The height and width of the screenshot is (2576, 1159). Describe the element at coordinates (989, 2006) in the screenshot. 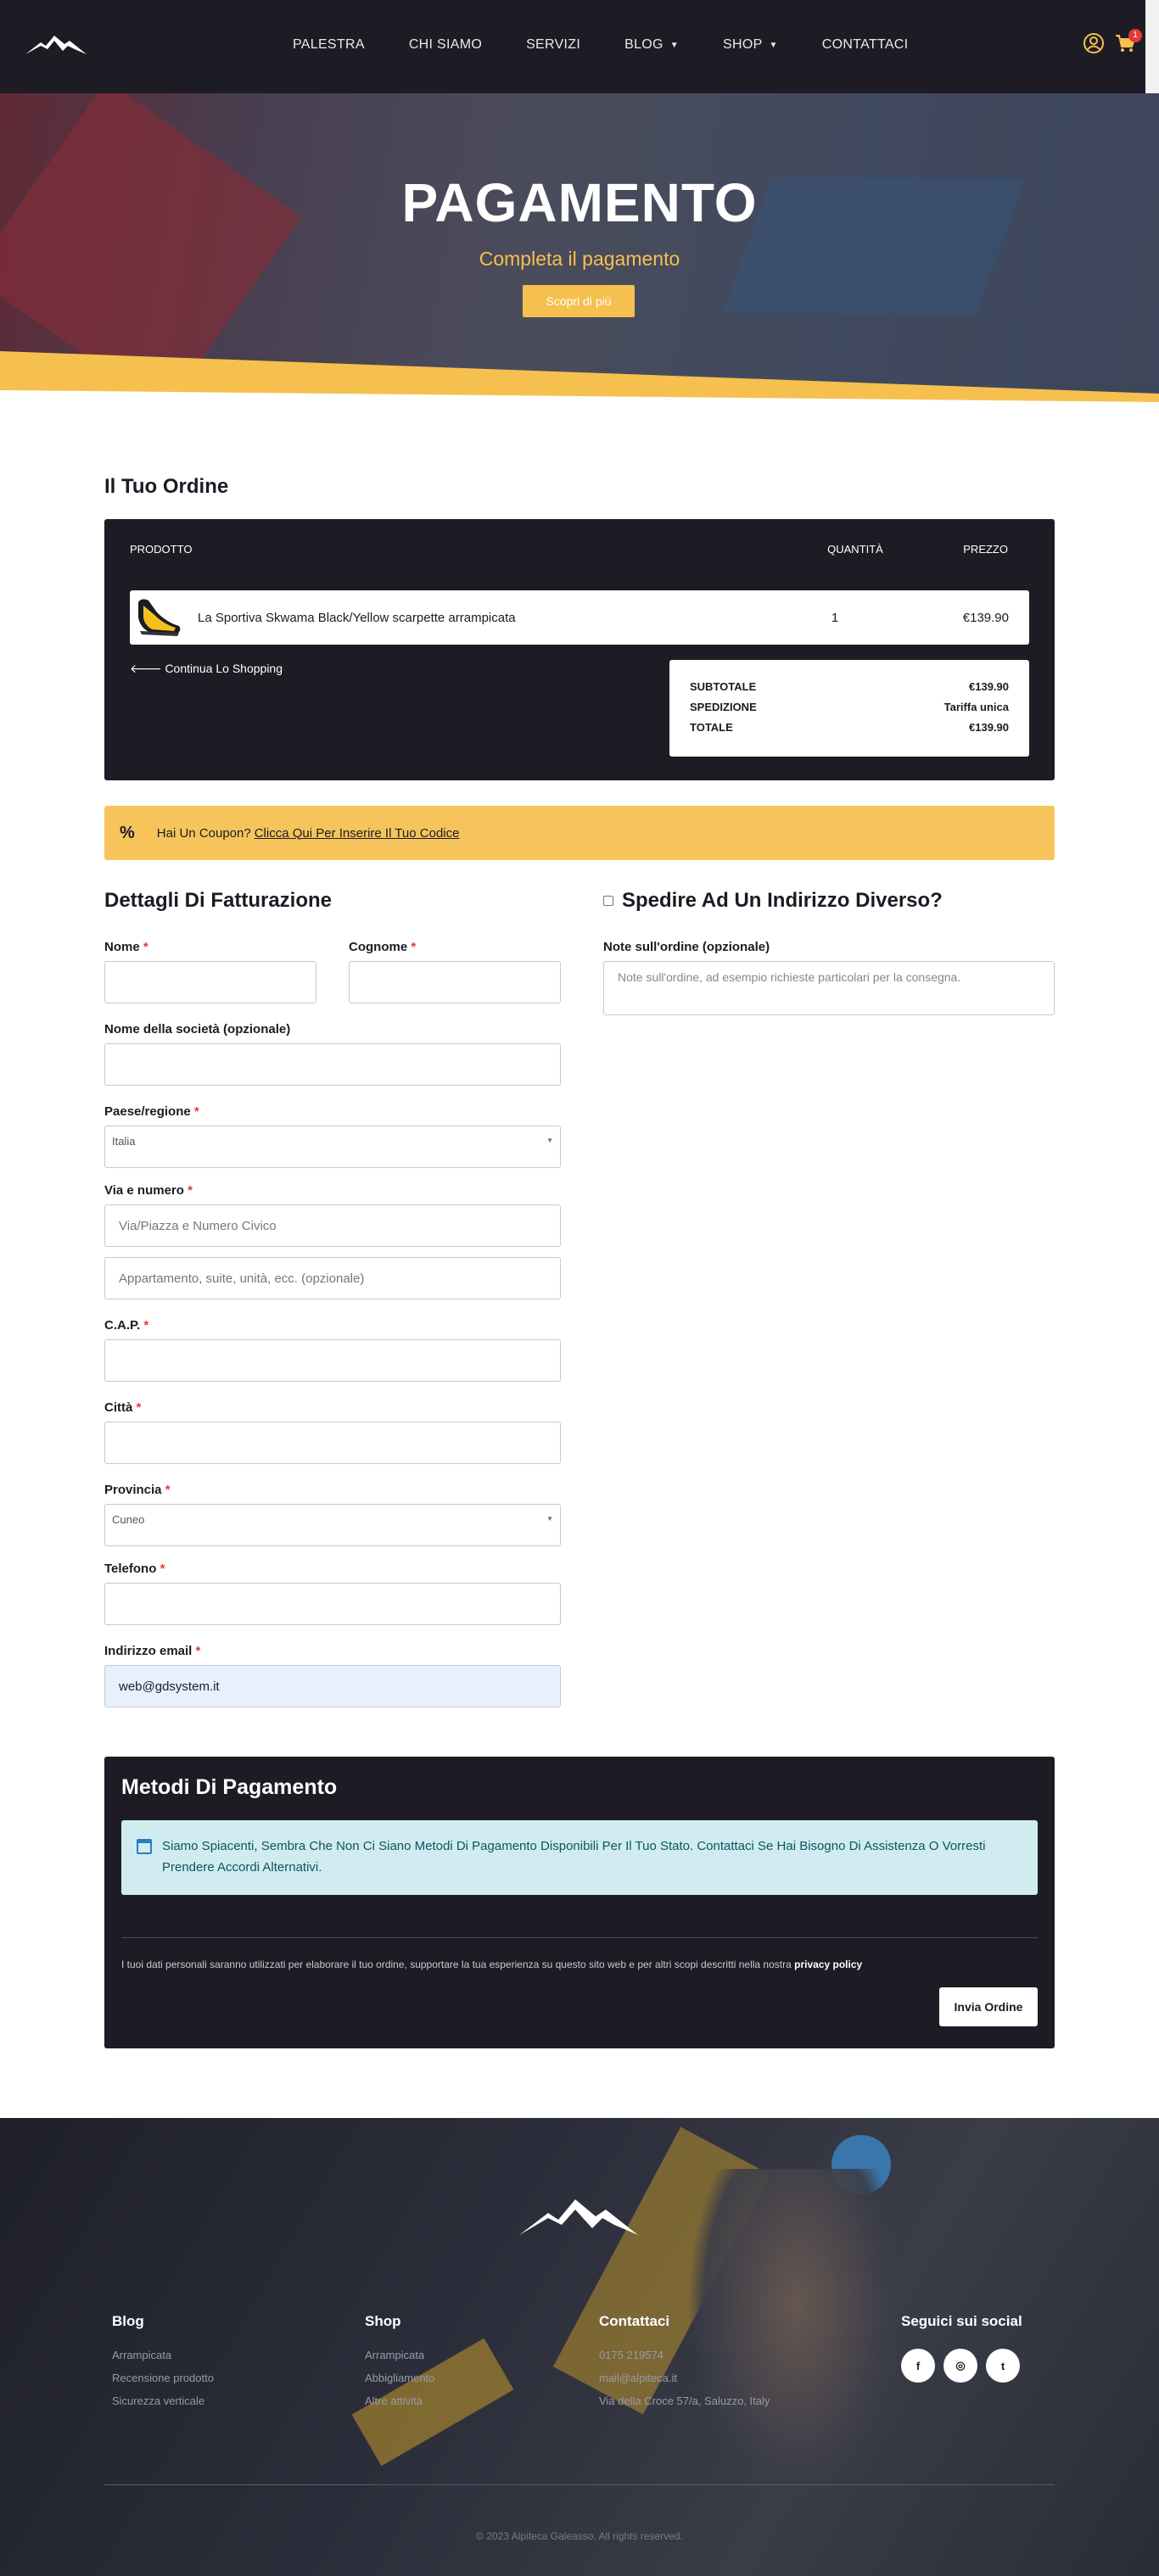

I see `place-order-button: Invia Ordine` at that location.